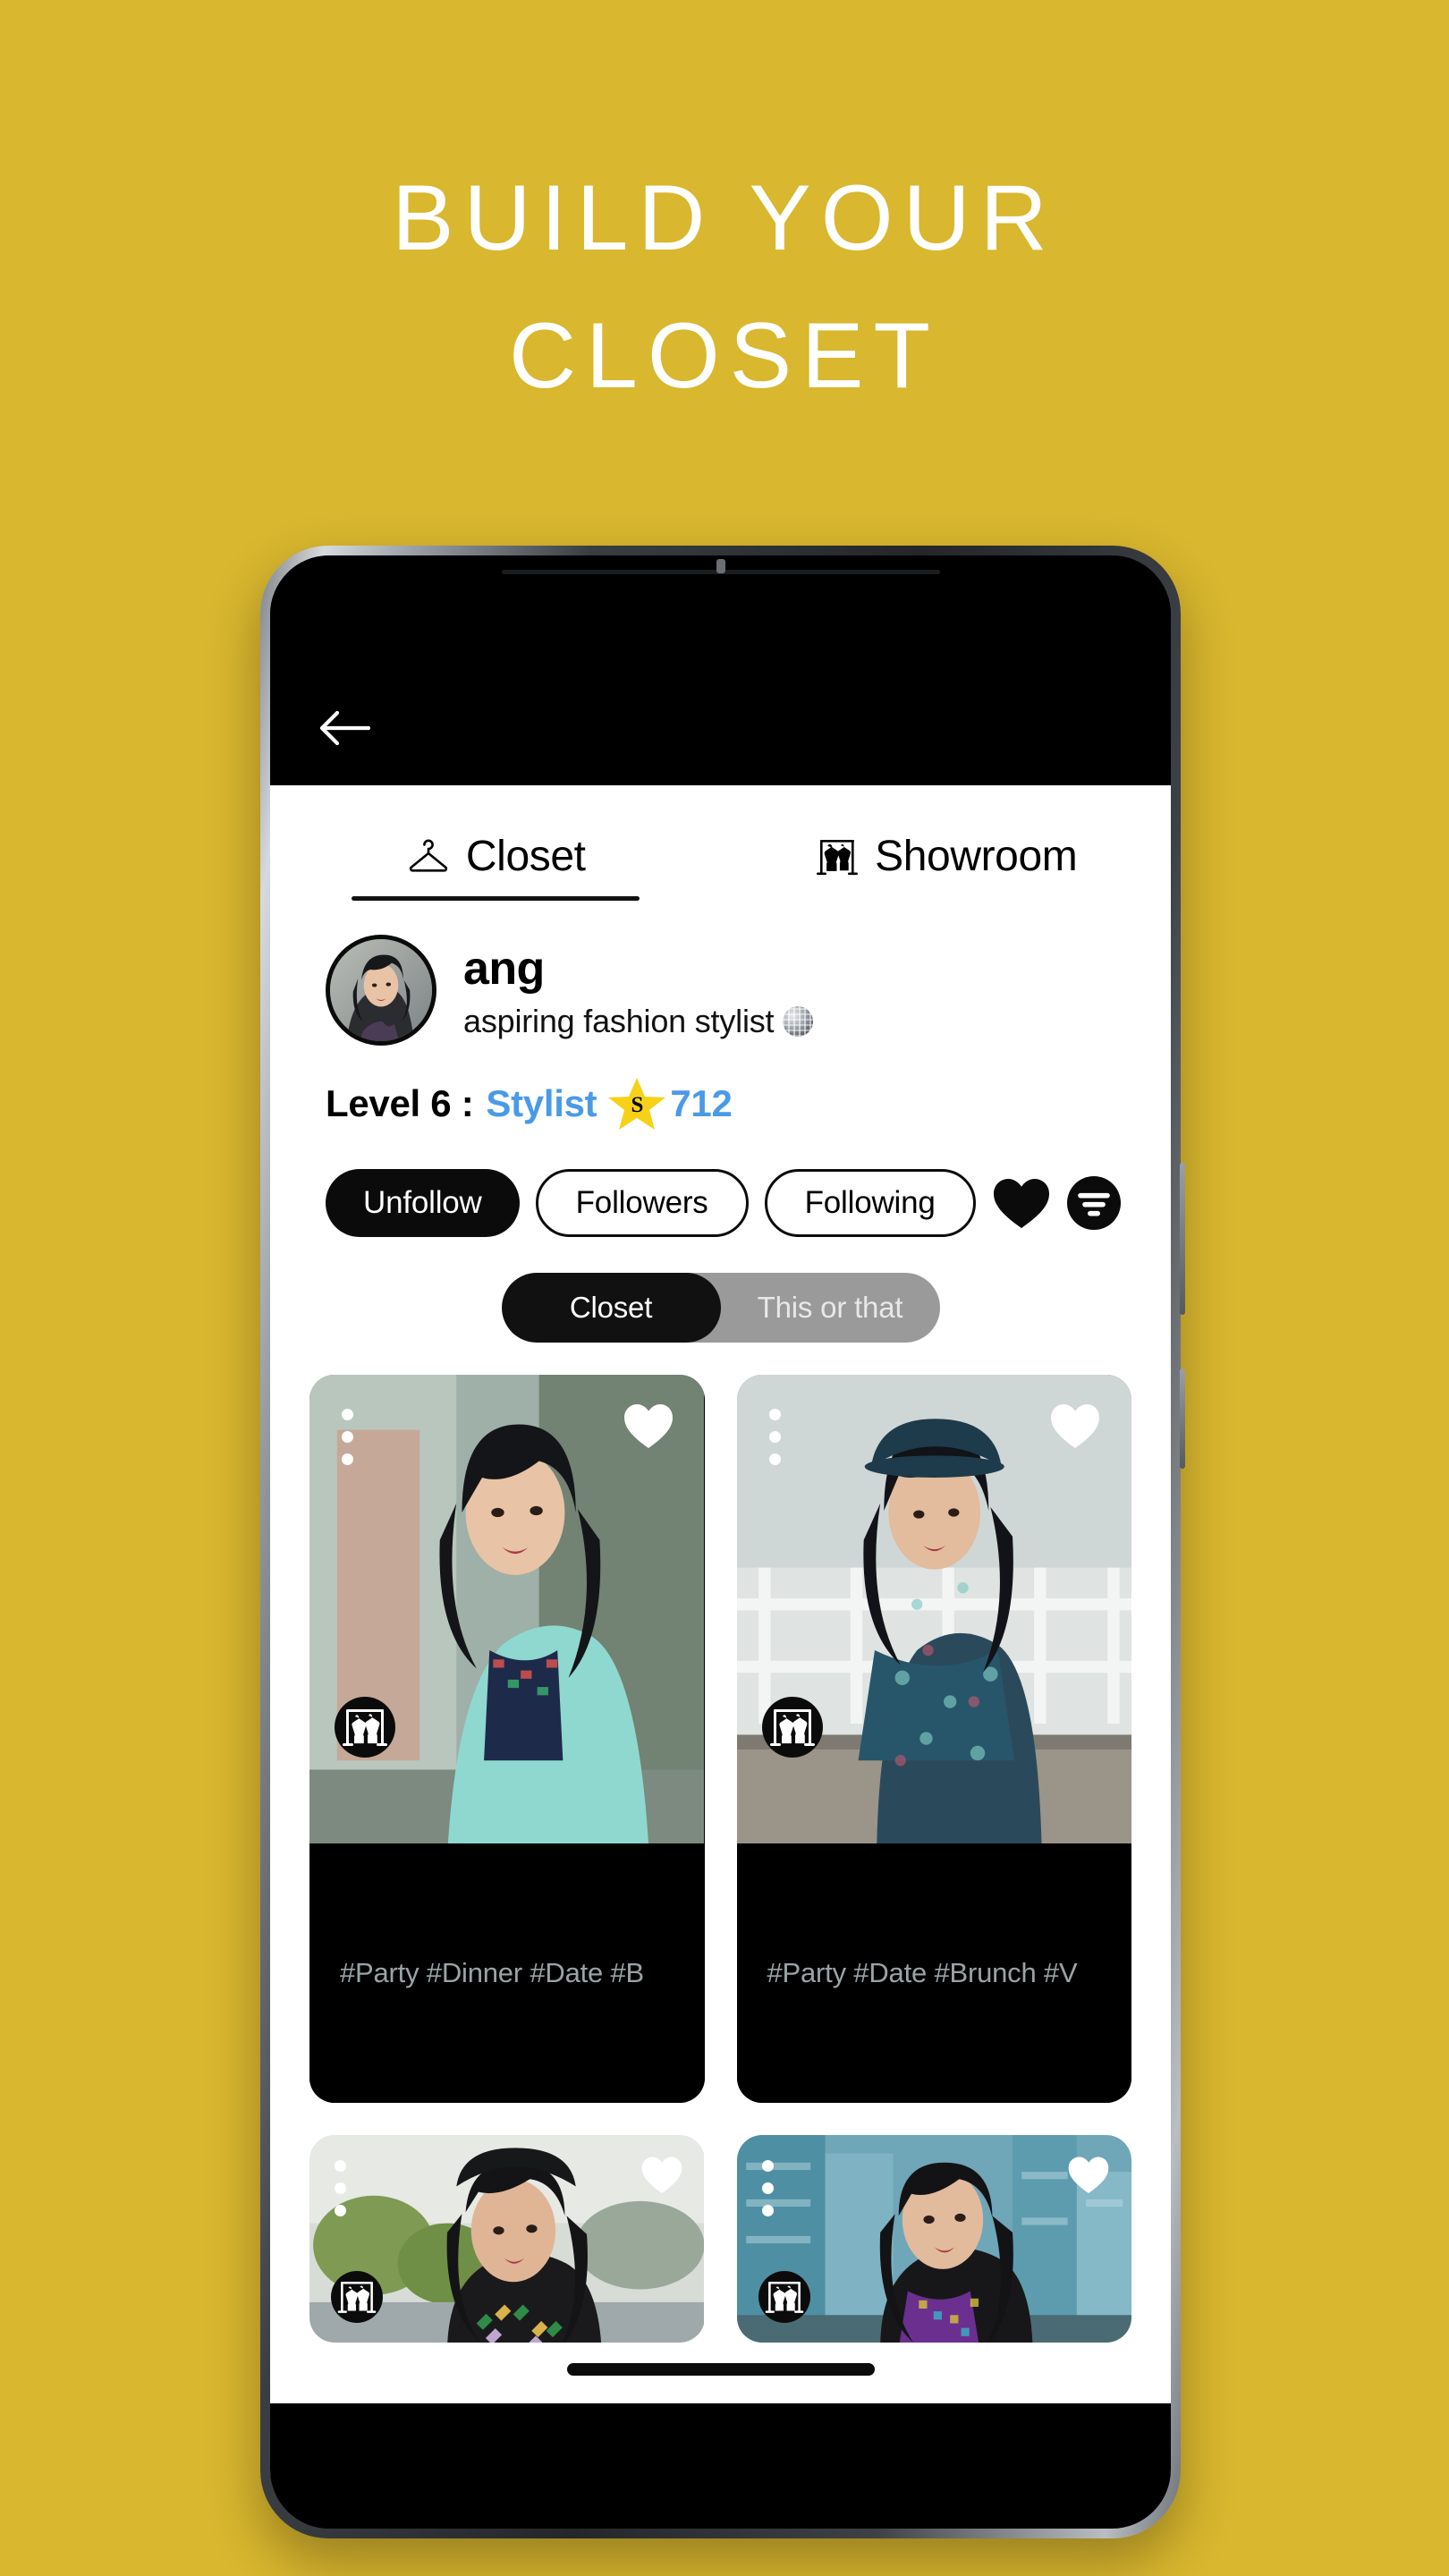  Describe the element at coordinates (428, 857) in the screenshot. I see `hanger-icon` at that location.